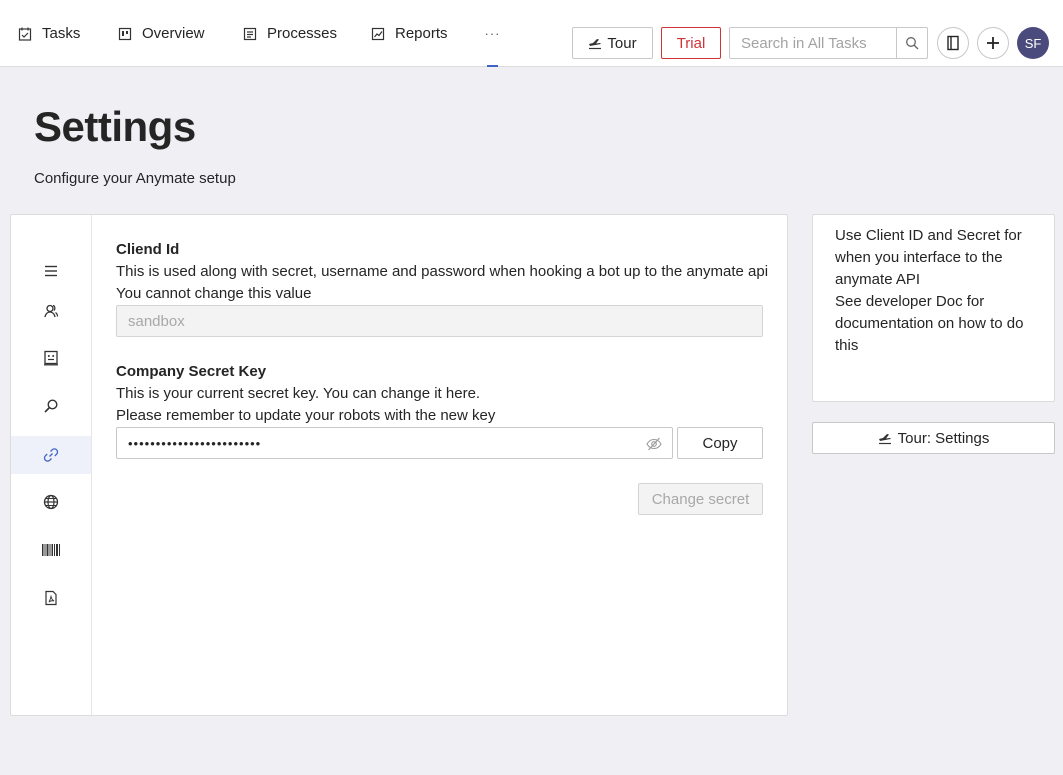 This screenshot has width=1063, height=775. I want to click on secret-key-field: ••••••••••••••••••••••••, so click(394, 443).